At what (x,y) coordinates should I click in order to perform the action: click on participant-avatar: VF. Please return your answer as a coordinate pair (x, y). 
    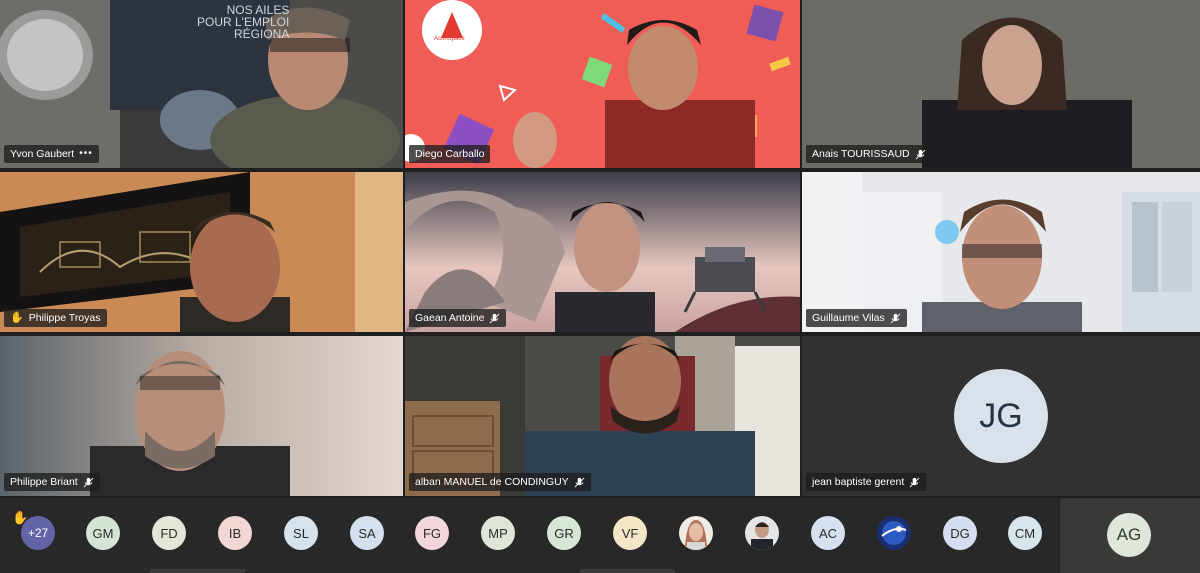
    Looking at the image, I should click on (630, 533).